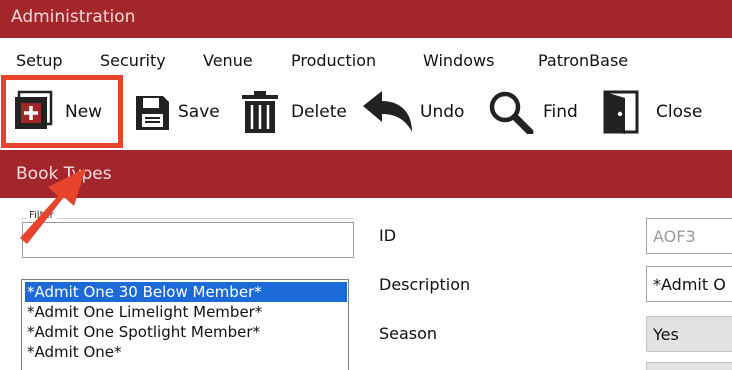 This screenshot has width=732, height=370. I want to click on new-button-highlight, so click(62, 111).